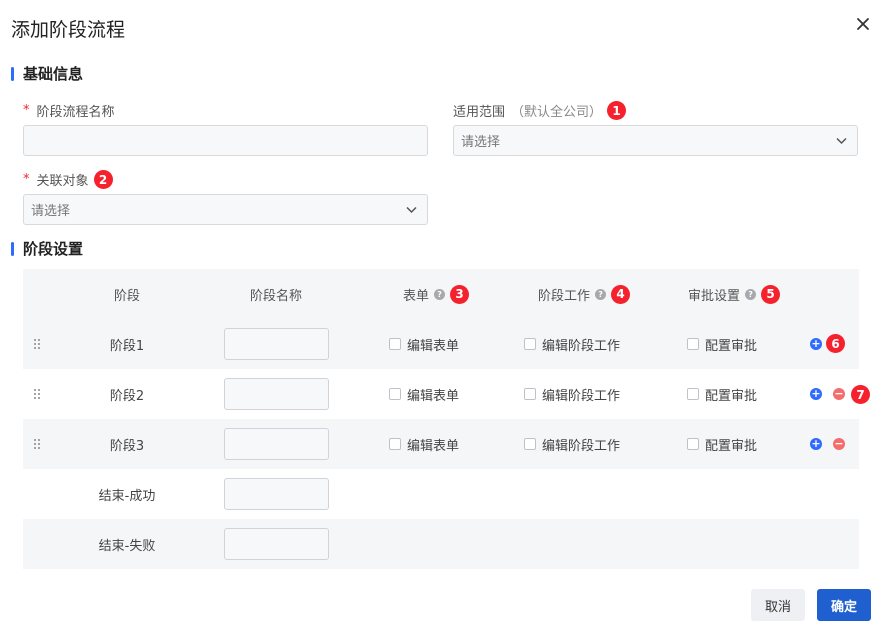 The image size is (887, 628). I want to click on scope-label-text: 适用范围, so click(479, 112).